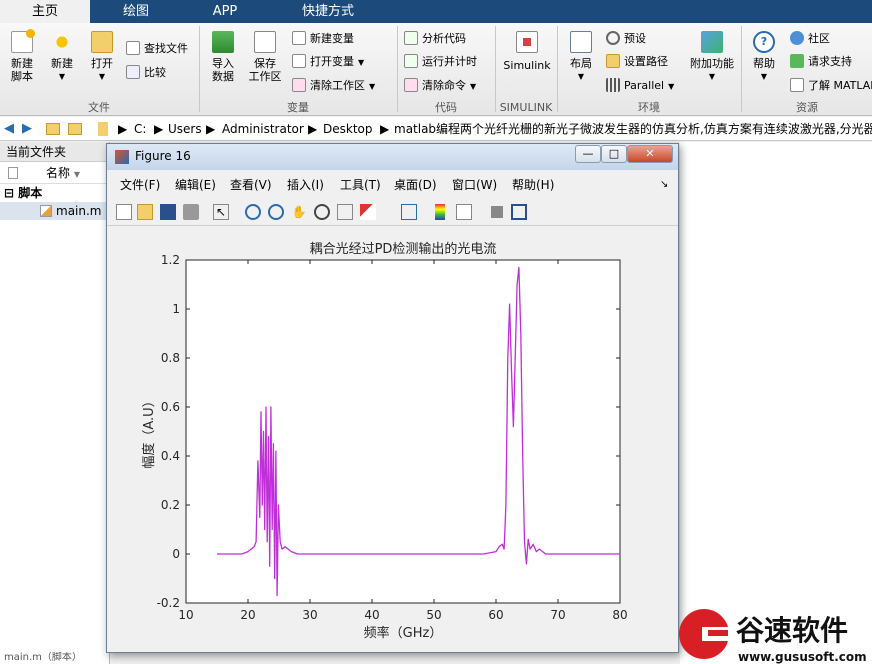 The image size is (872, 664). Describe the element at coordinates (440, 212) in the screenshot. I see `colorbar-icon` at that location.